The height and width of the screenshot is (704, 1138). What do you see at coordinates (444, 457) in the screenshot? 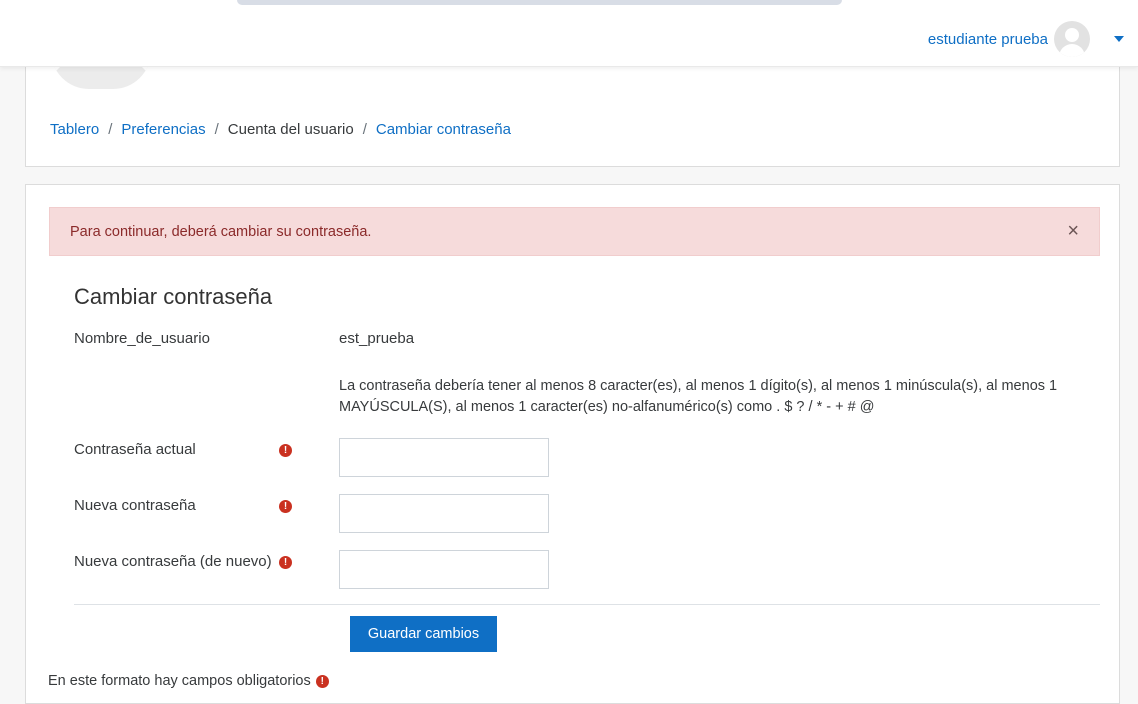
I see `current-password-input` at bounding box center [444, 457].